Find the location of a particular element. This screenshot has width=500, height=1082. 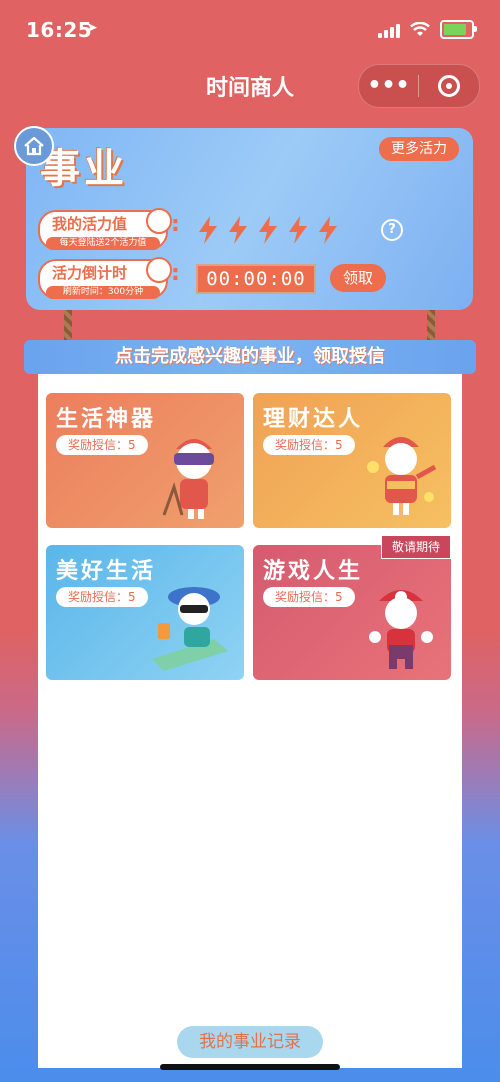

help-icon: ? is located at coordinates (392, 230).